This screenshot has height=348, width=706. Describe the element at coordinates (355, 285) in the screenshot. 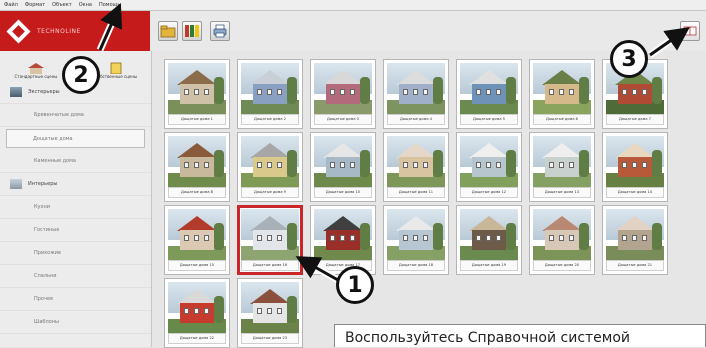

I see `callout-1: 1` at that location.